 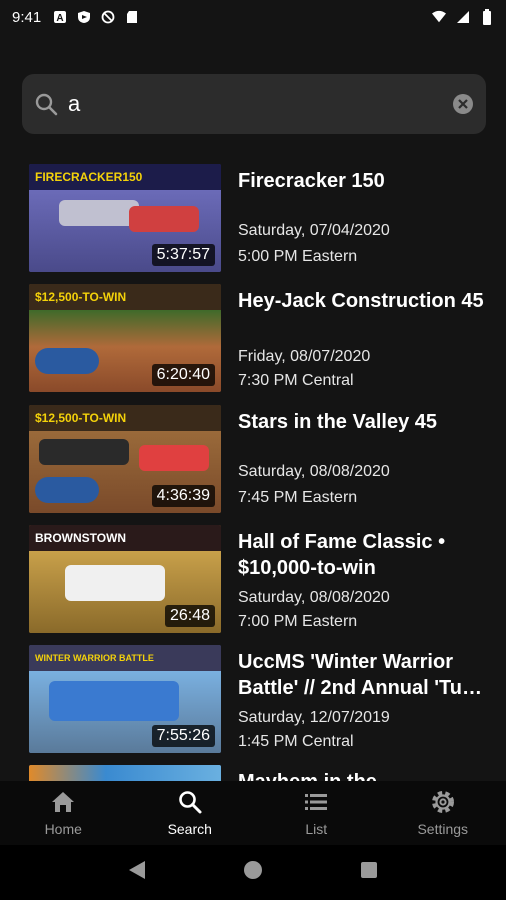 What do you see at coordinates (125, 658) in the screenshot?
I see `thumbnail-banner: WINTER WARRIOR BATTLE` at bounding box center [125, 658].